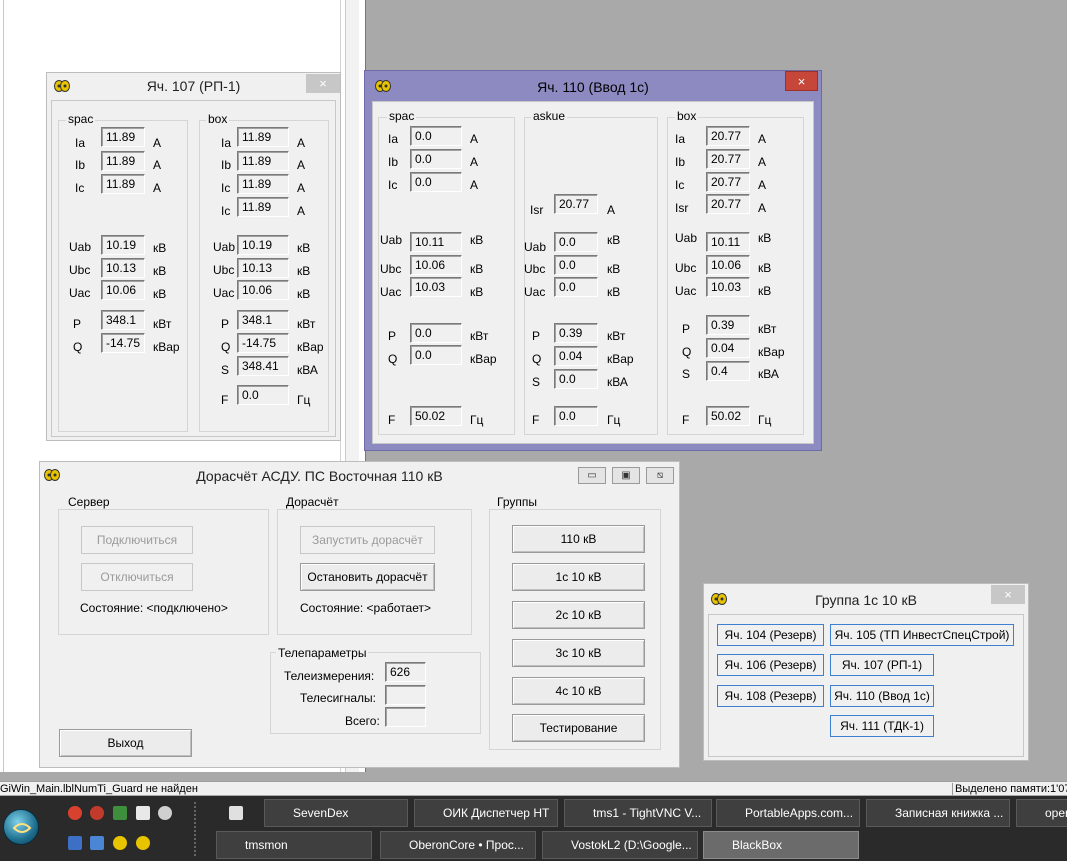  I want to click on group-button-2c-10kv: 2с 10 кВ, so click(578, 615).